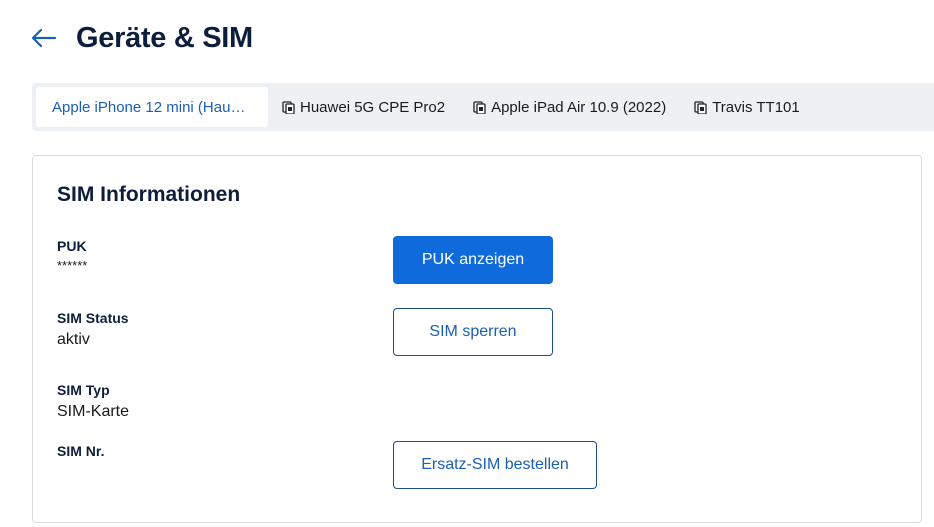 The height and width of the screenshot is (527, 934). Describe the element at coordinates (81, 451) in the screenshot. I see `sim-number-label: SIM Nr.` at that location.